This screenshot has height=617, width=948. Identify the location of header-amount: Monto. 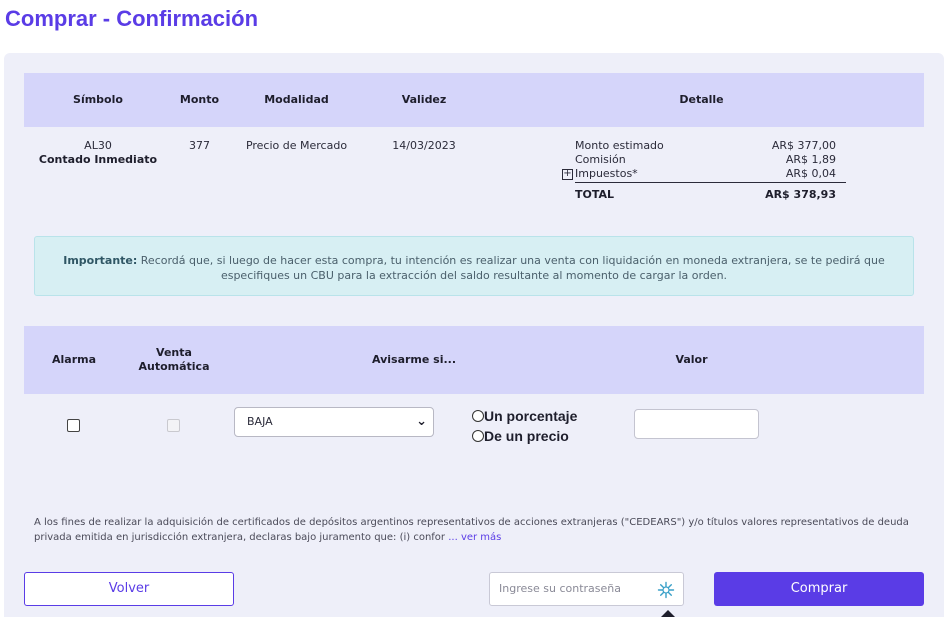
(199, 99).